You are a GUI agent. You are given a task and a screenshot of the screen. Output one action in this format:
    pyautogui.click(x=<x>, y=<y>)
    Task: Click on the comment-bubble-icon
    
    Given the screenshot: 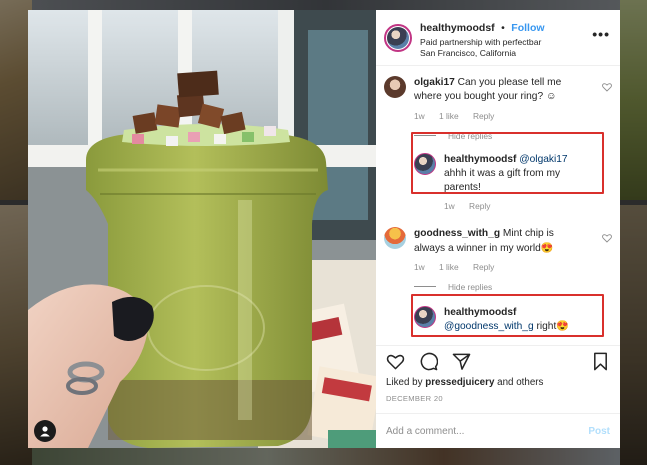 What is the action you would take?
    pyautogui.click(x=428, y=361)
    